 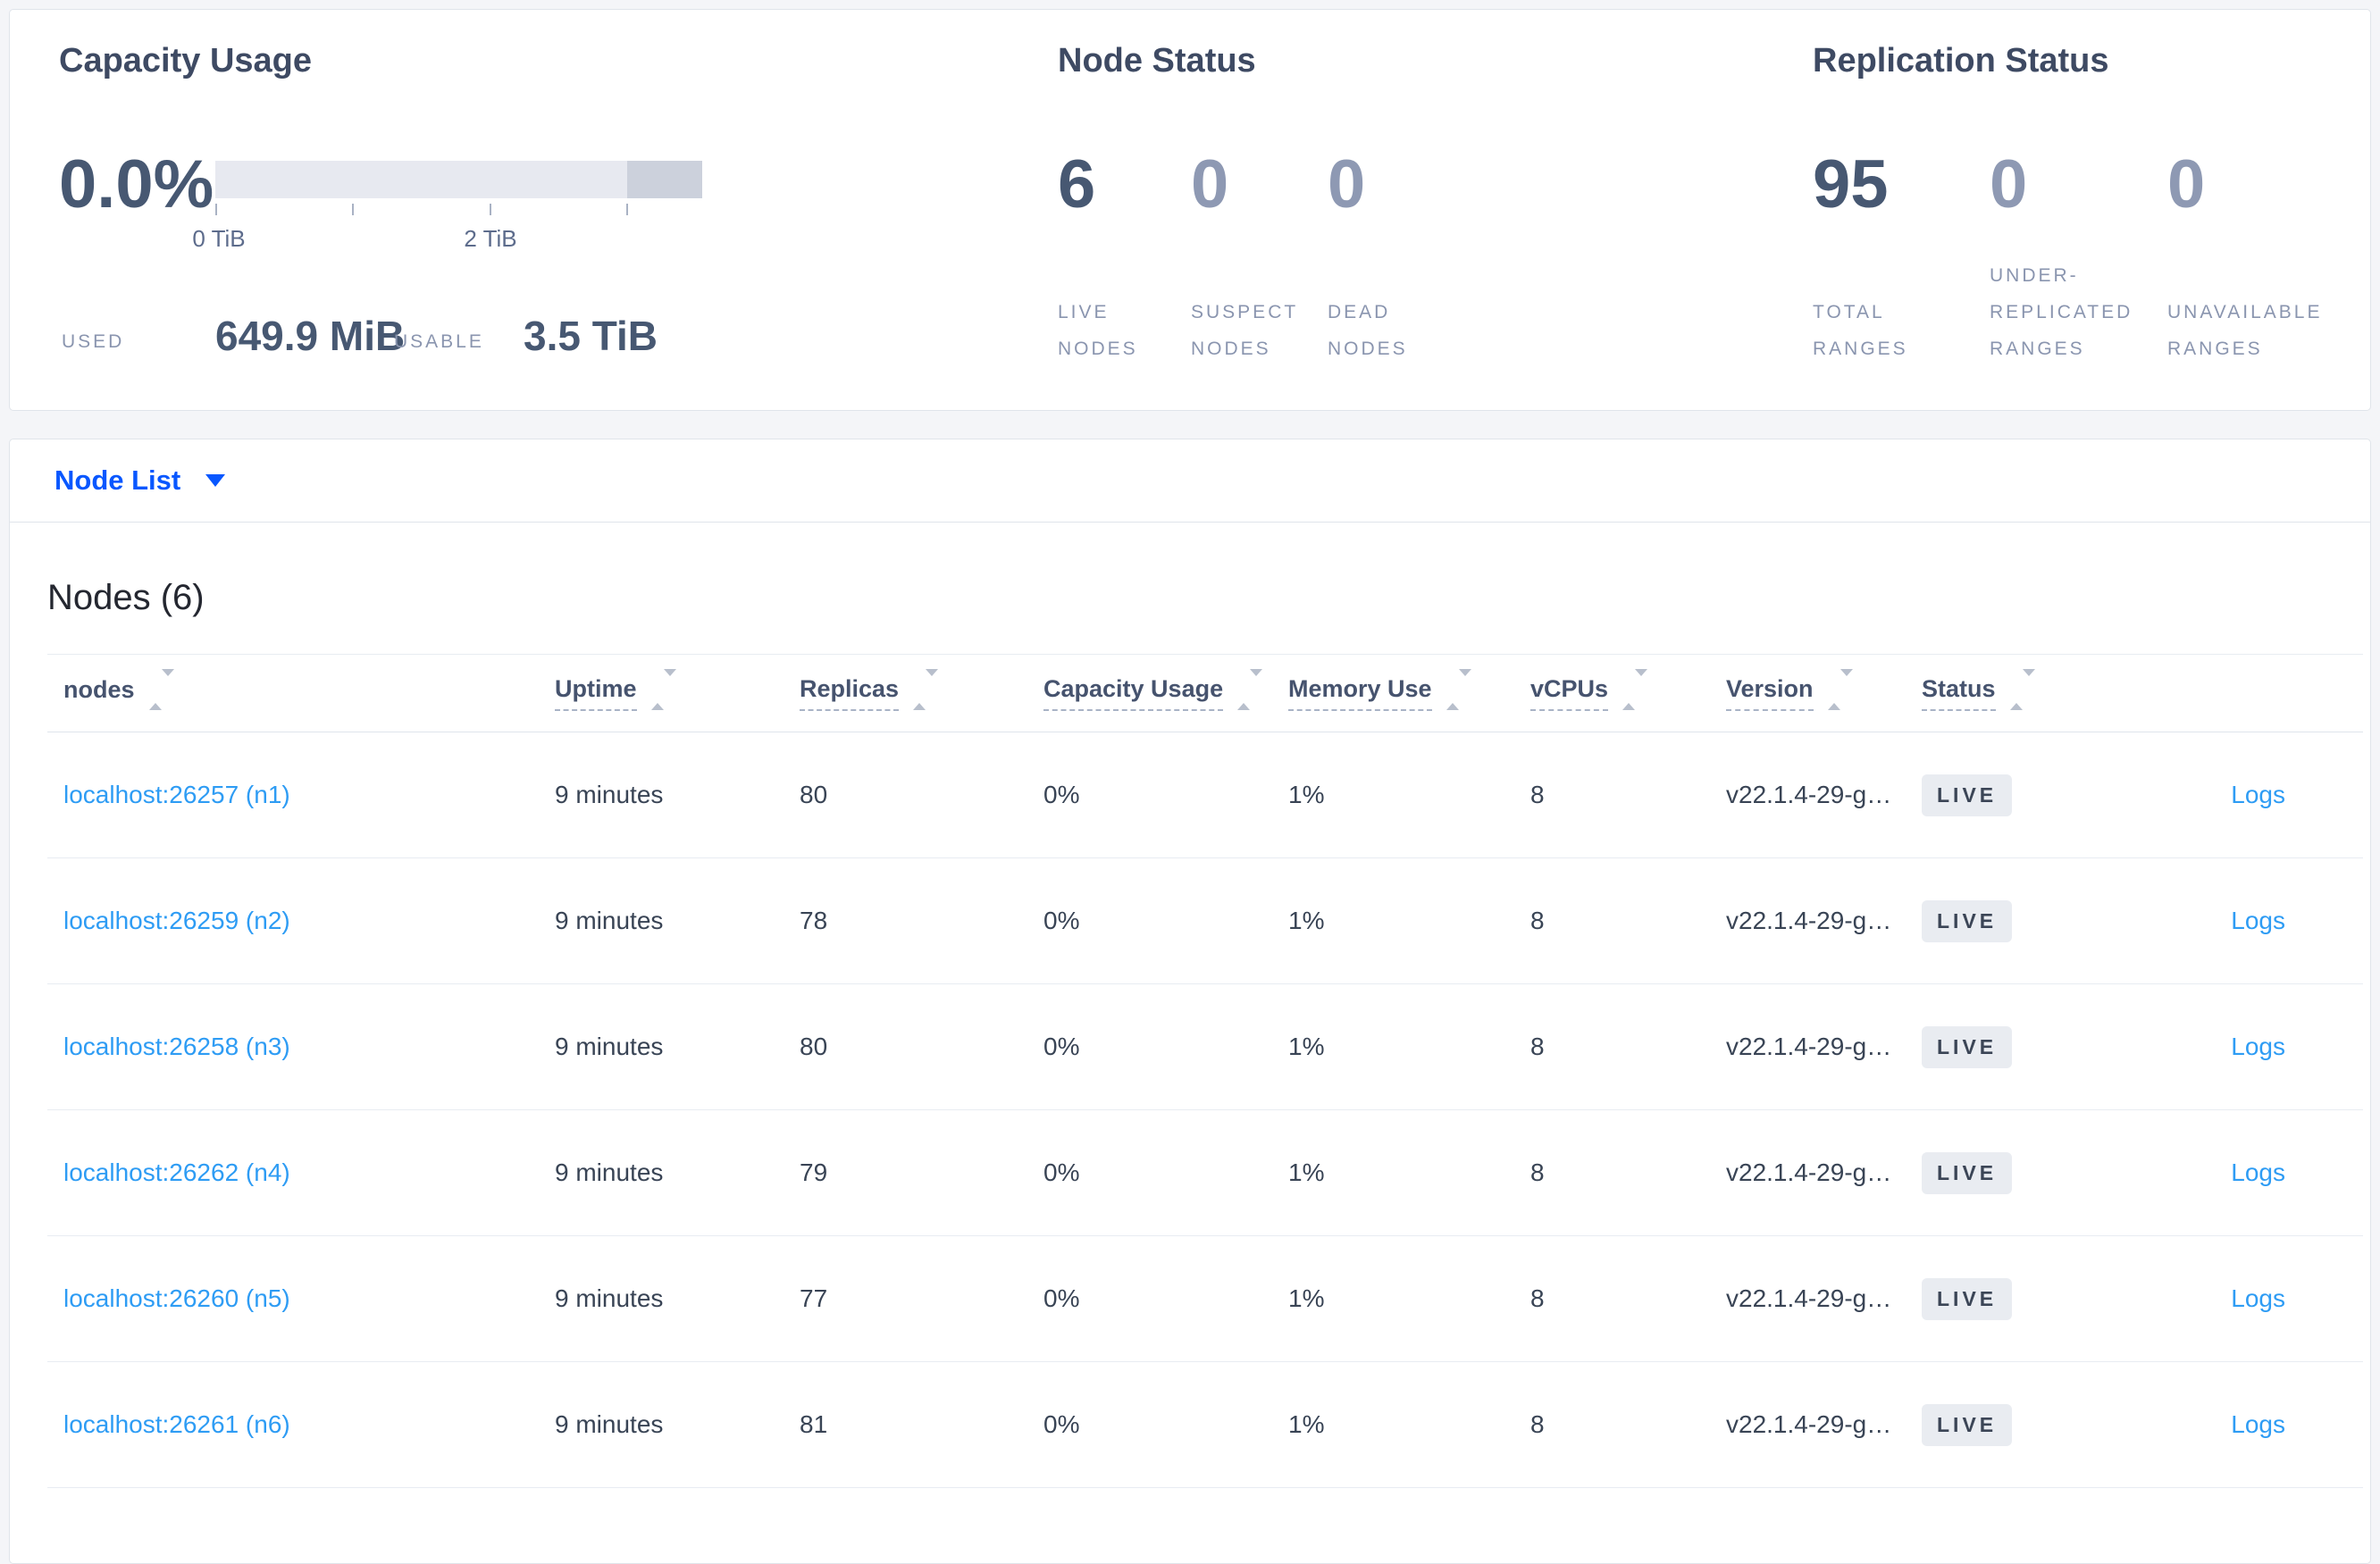 I want to click on node-cell: localhost:26259 (n2), so click(x=293, y=921).